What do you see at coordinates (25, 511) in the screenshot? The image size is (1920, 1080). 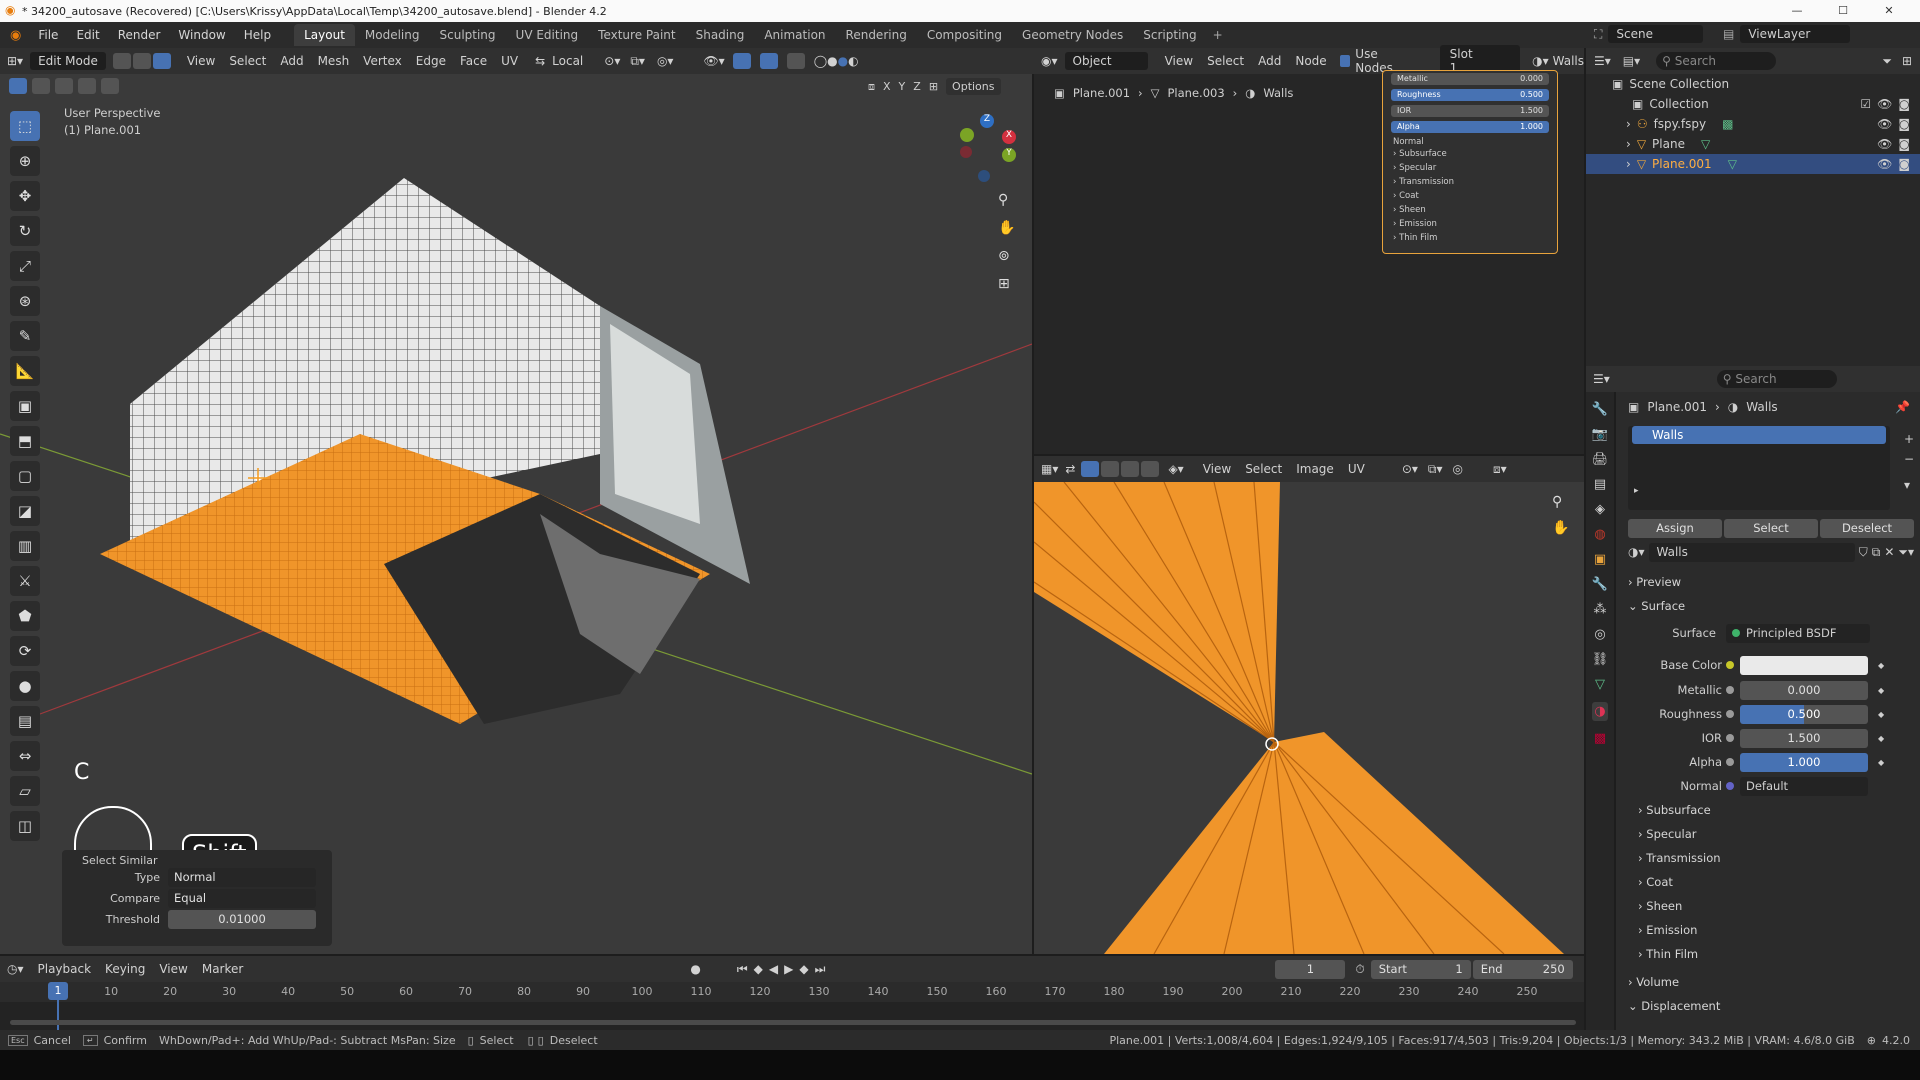 I see `bevel-tool-icon: ◪` at bounding box center [25, 511].